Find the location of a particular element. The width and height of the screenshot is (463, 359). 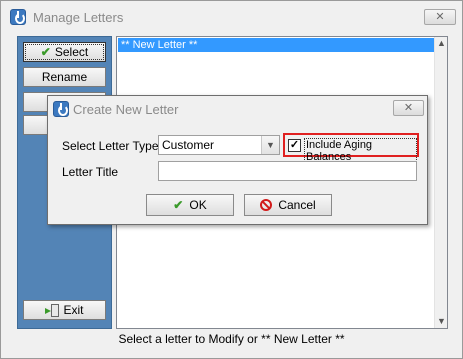

window-close-button: ✕ is located at coordinates (440, 17).